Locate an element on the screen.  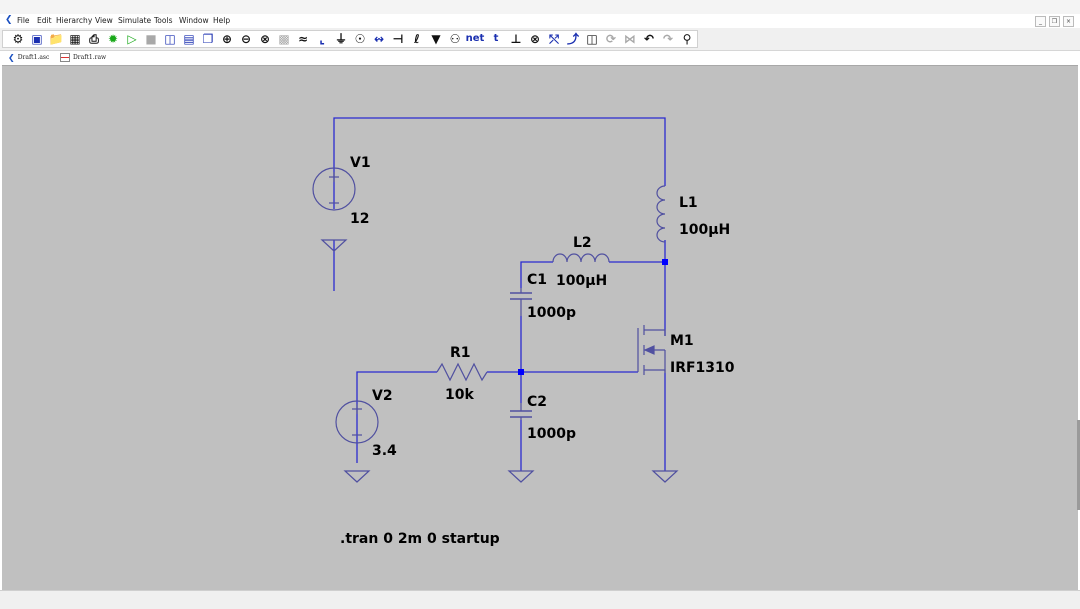
minimize-icon: _ is located at coordinates (1040, 21).